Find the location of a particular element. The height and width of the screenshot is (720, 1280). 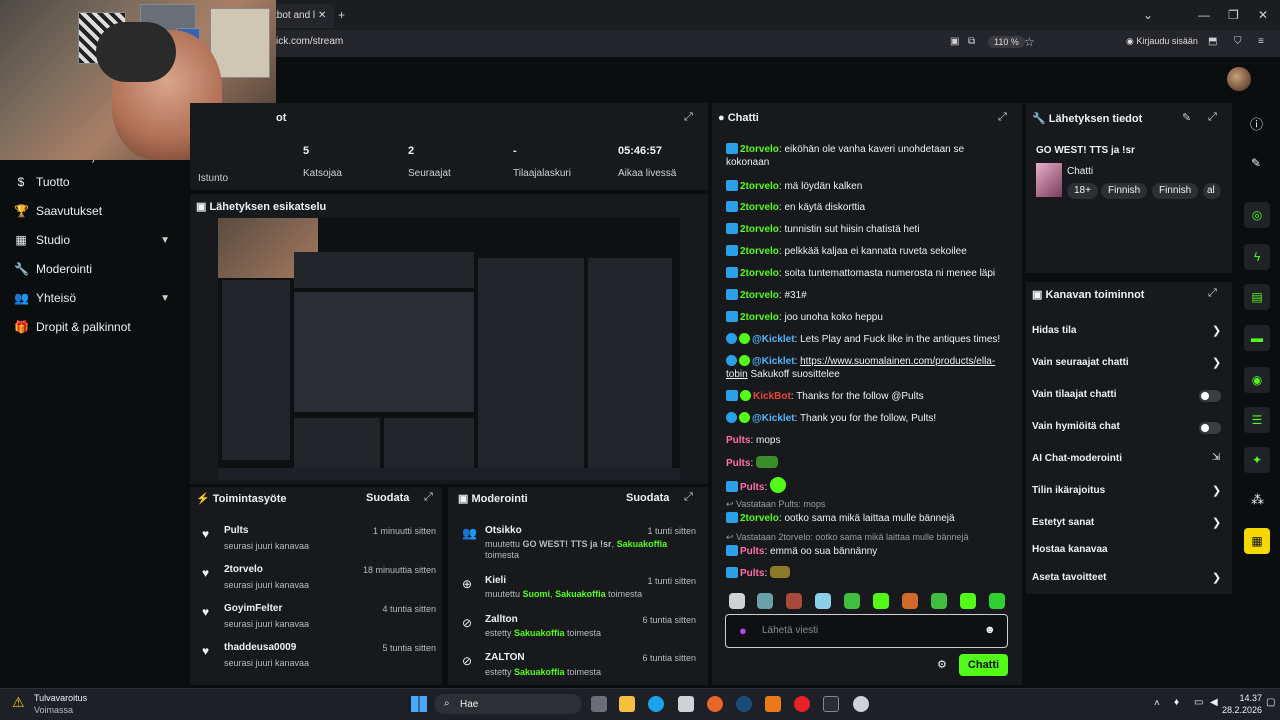

browser-tab: tbot and l ✕ is located at coordinates (302, 16).